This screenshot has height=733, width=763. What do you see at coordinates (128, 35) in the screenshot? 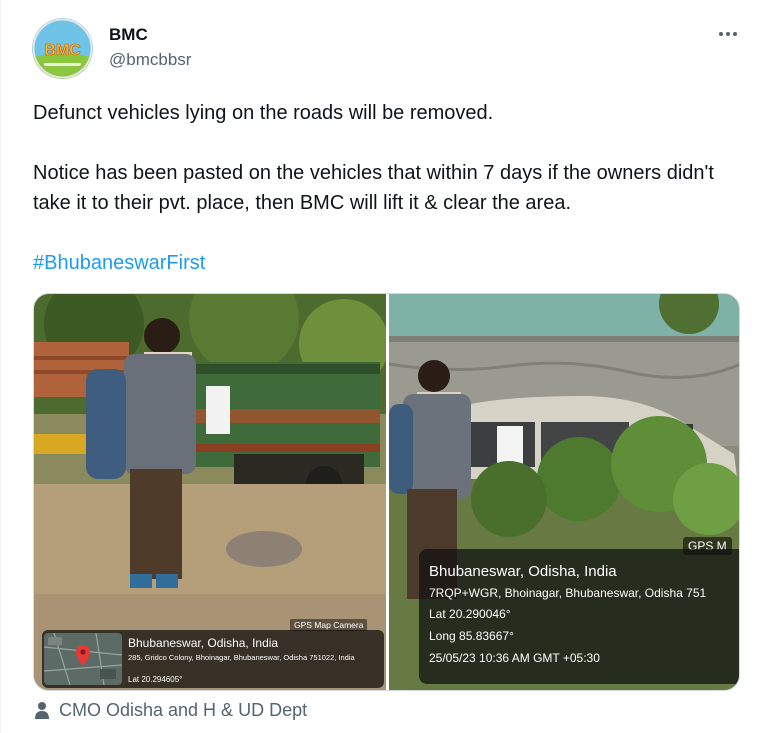
I see `author-name: BMC` at bounding box center [128, 35].